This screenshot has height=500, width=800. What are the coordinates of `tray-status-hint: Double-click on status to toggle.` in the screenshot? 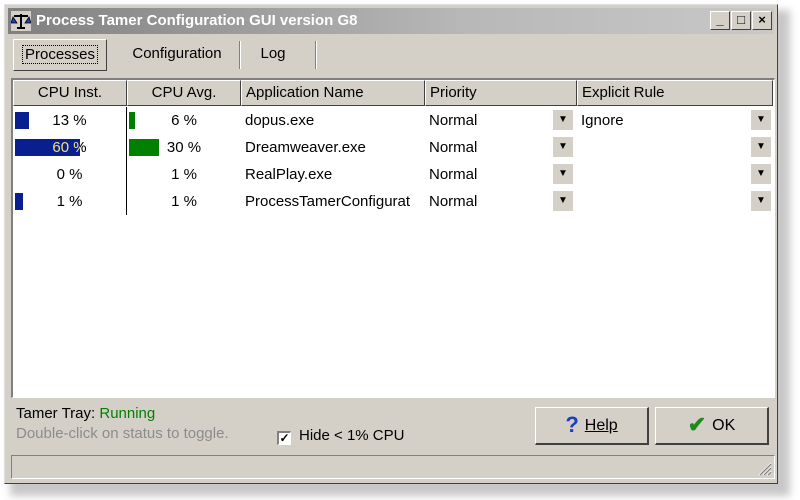 It's located at (122, 433).